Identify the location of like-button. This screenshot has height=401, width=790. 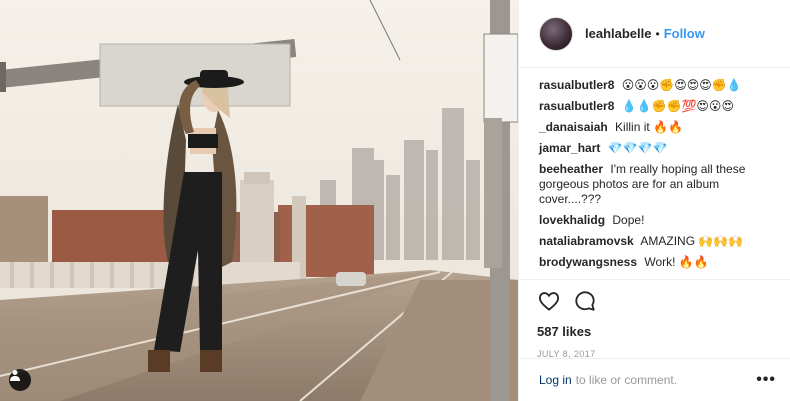
(549, 301).